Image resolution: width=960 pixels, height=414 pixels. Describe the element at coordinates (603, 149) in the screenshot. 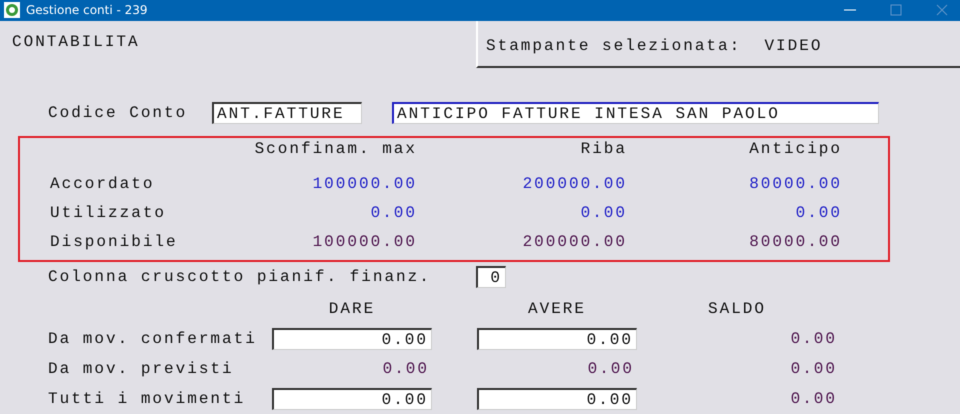

I see `column-header: Riba` at that location.